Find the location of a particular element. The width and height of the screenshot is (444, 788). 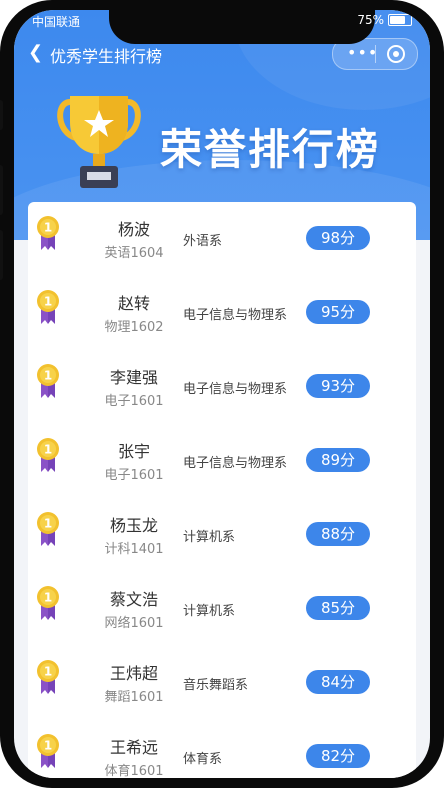

score-badge: 88分 is located at coordinates (338, 534).